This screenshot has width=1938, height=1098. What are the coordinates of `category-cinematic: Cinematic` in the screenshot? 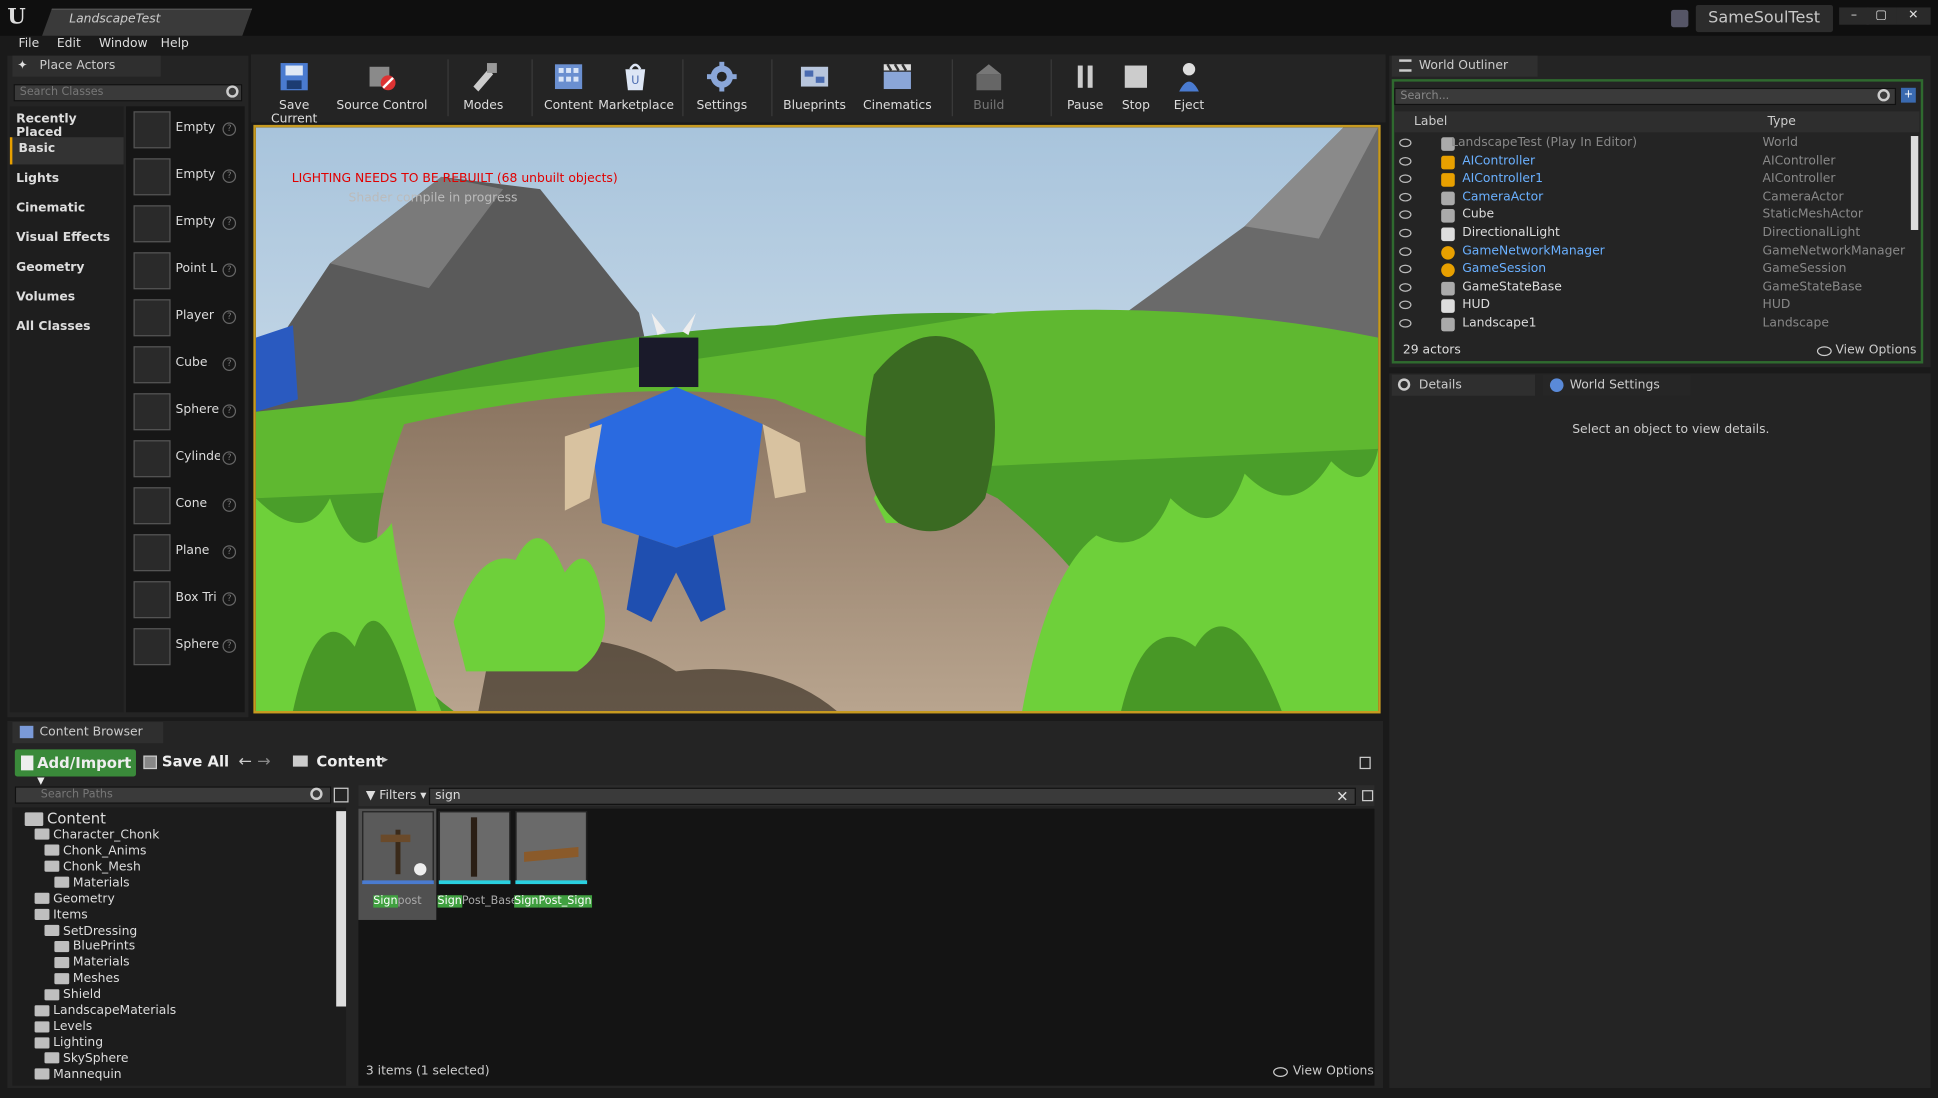 It's located at (67, 210).